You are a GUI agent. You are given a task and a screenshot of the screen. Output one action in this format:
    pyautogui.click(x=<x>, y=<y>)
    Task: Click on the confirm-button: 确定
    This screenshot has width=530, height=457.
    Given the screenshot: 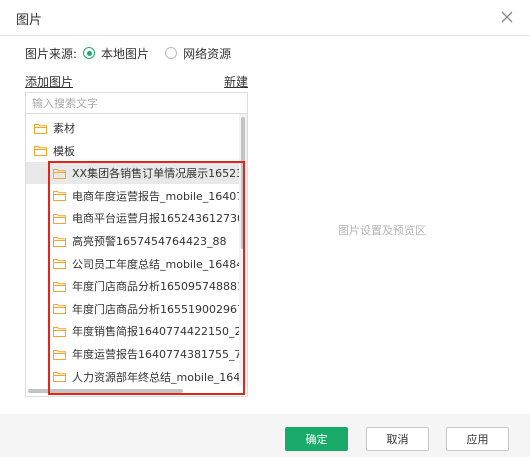 What is the action you would take?
    pyautogui.click(x=316, y=439)
    